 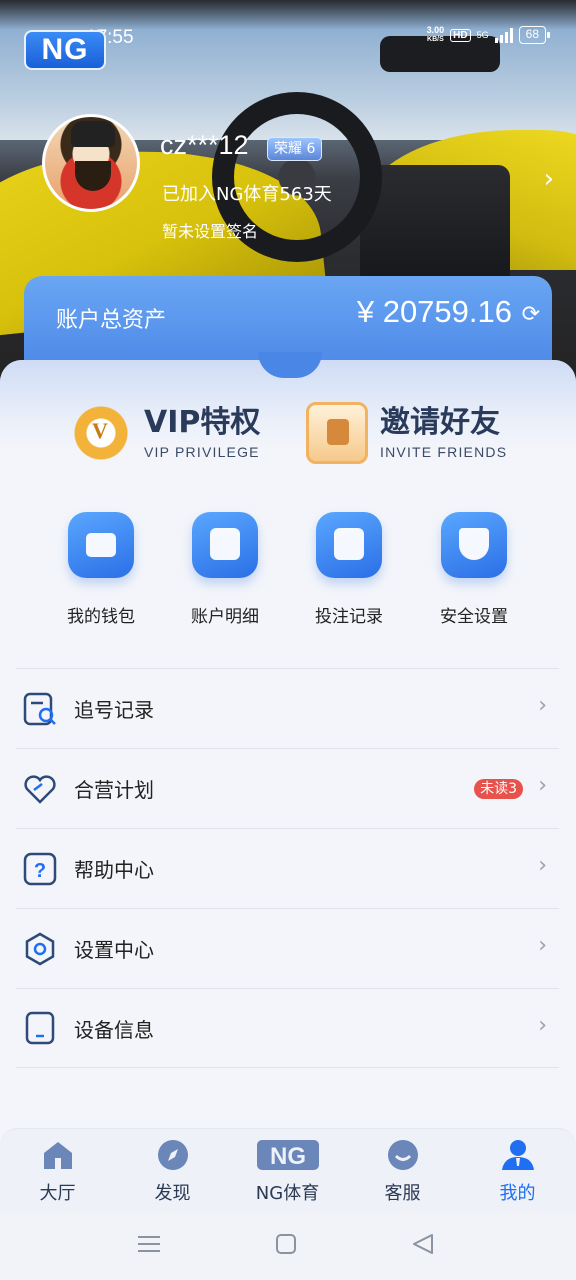 I want to click on joined-days: 已加入NG体育563天, so click(x=247, y=194).